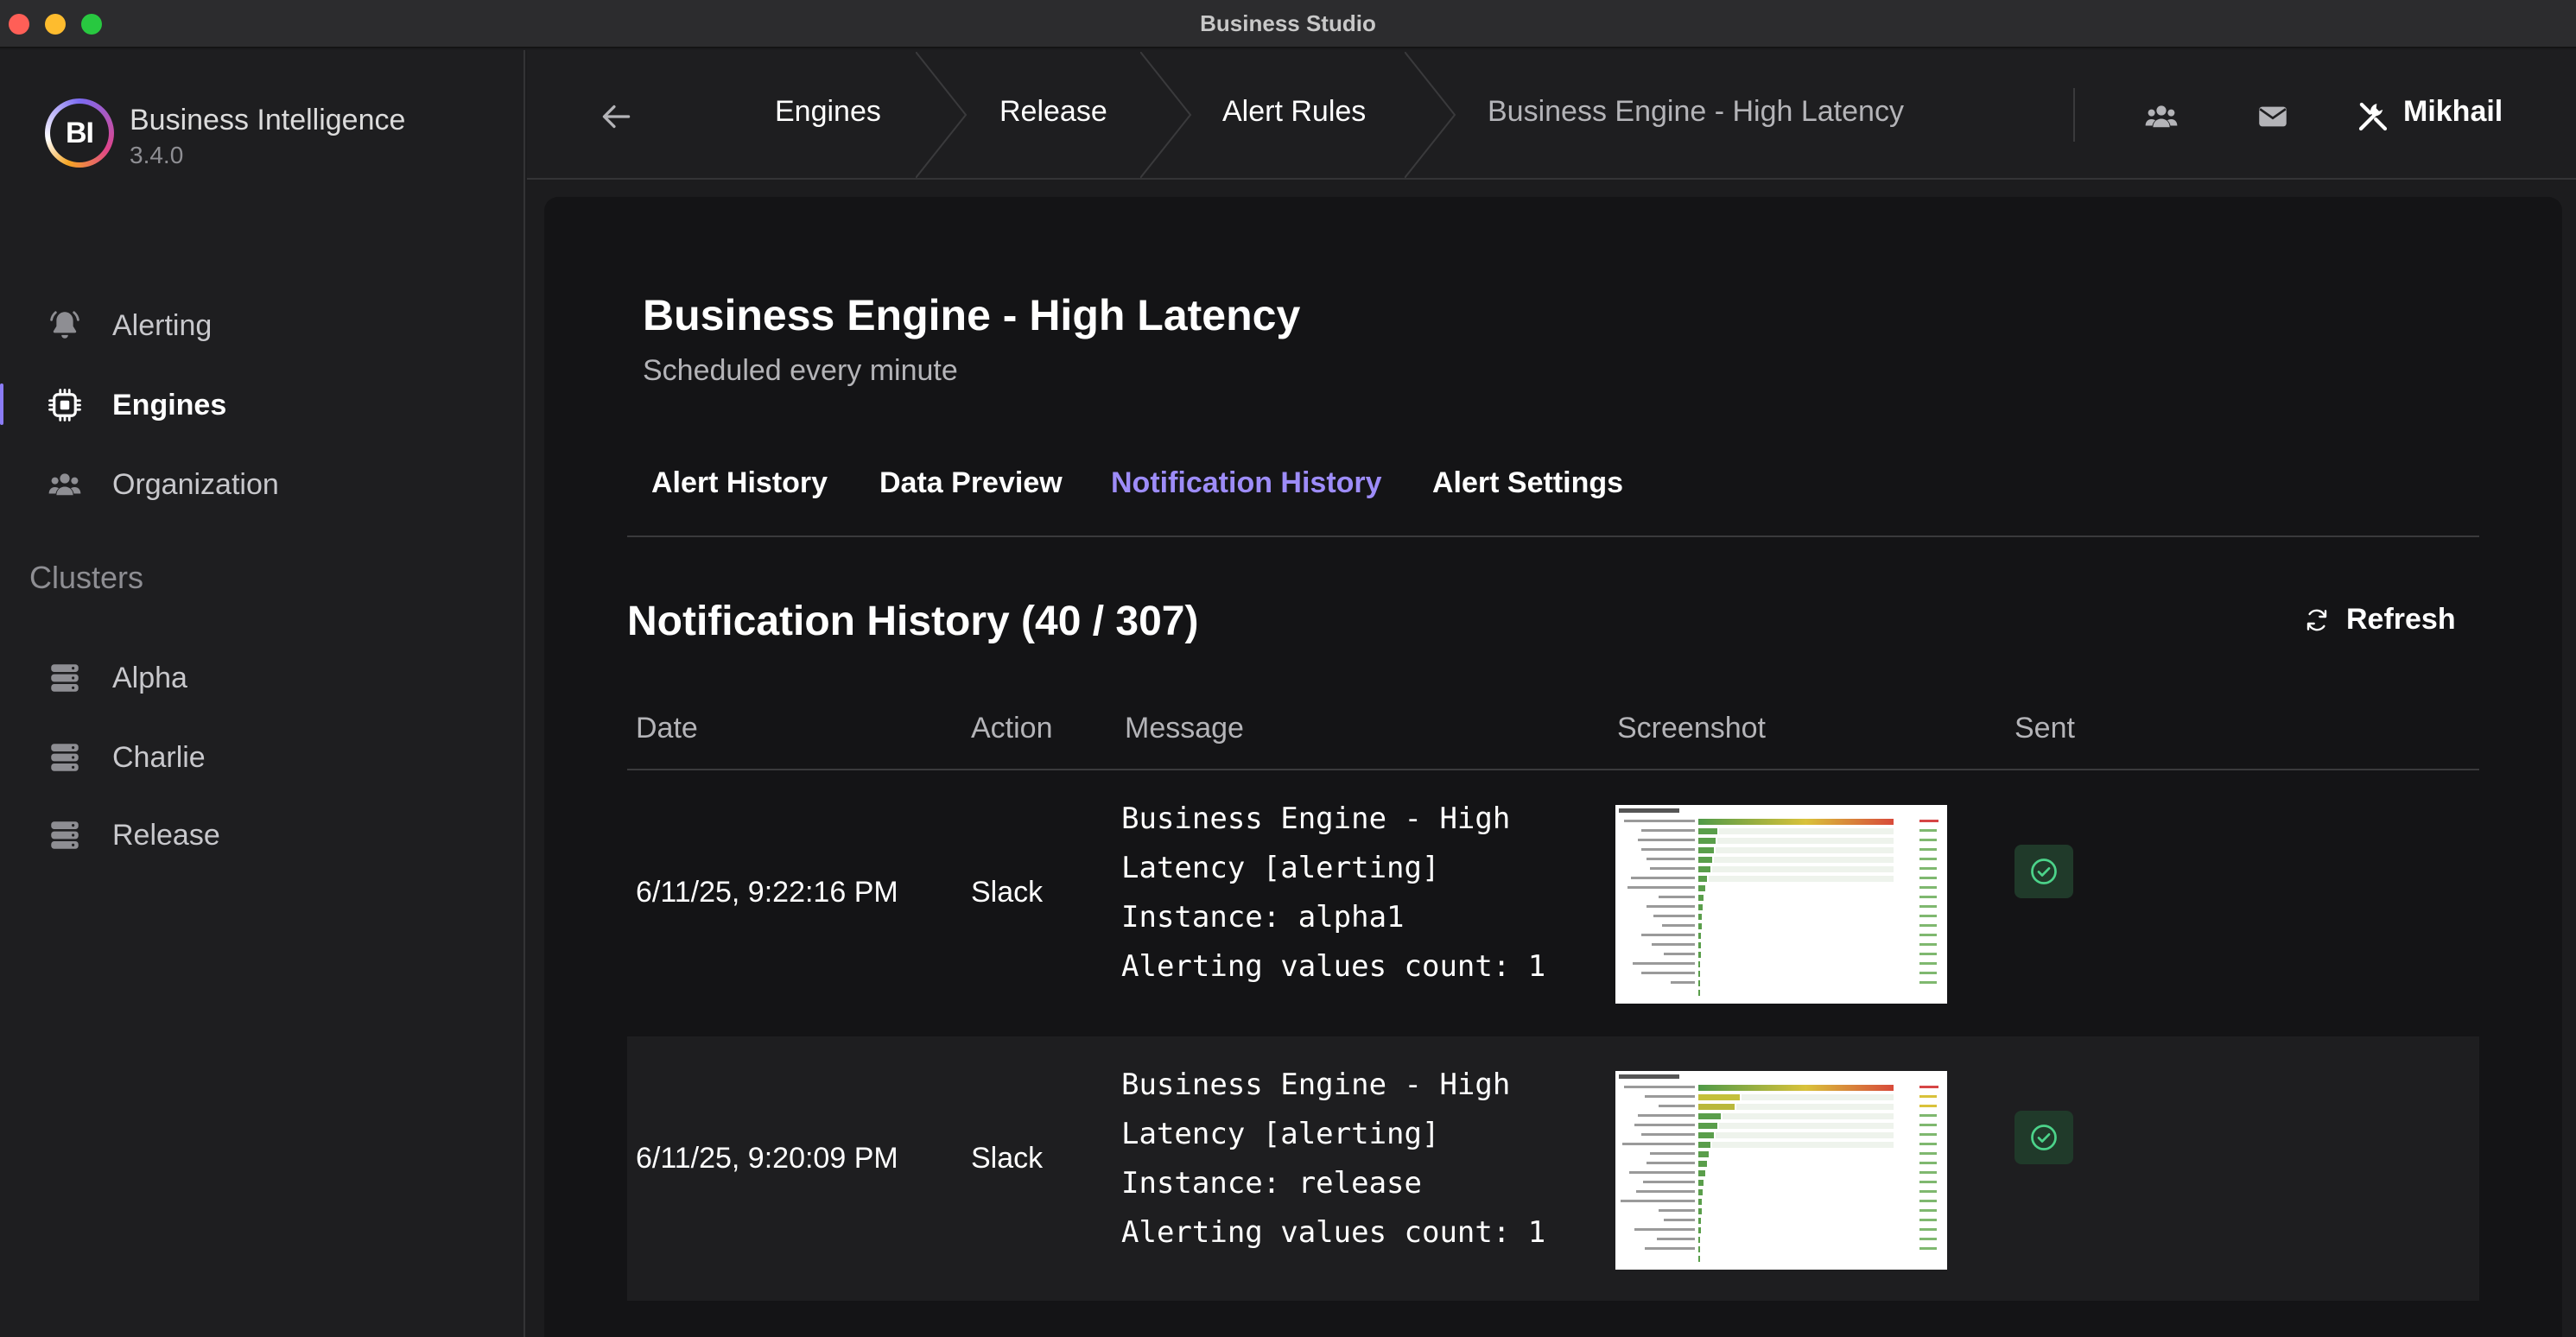 The height and width of the screenshot is (1337, 2576). I want to click on sidebar-item-label: Organization, so click(195, 484).